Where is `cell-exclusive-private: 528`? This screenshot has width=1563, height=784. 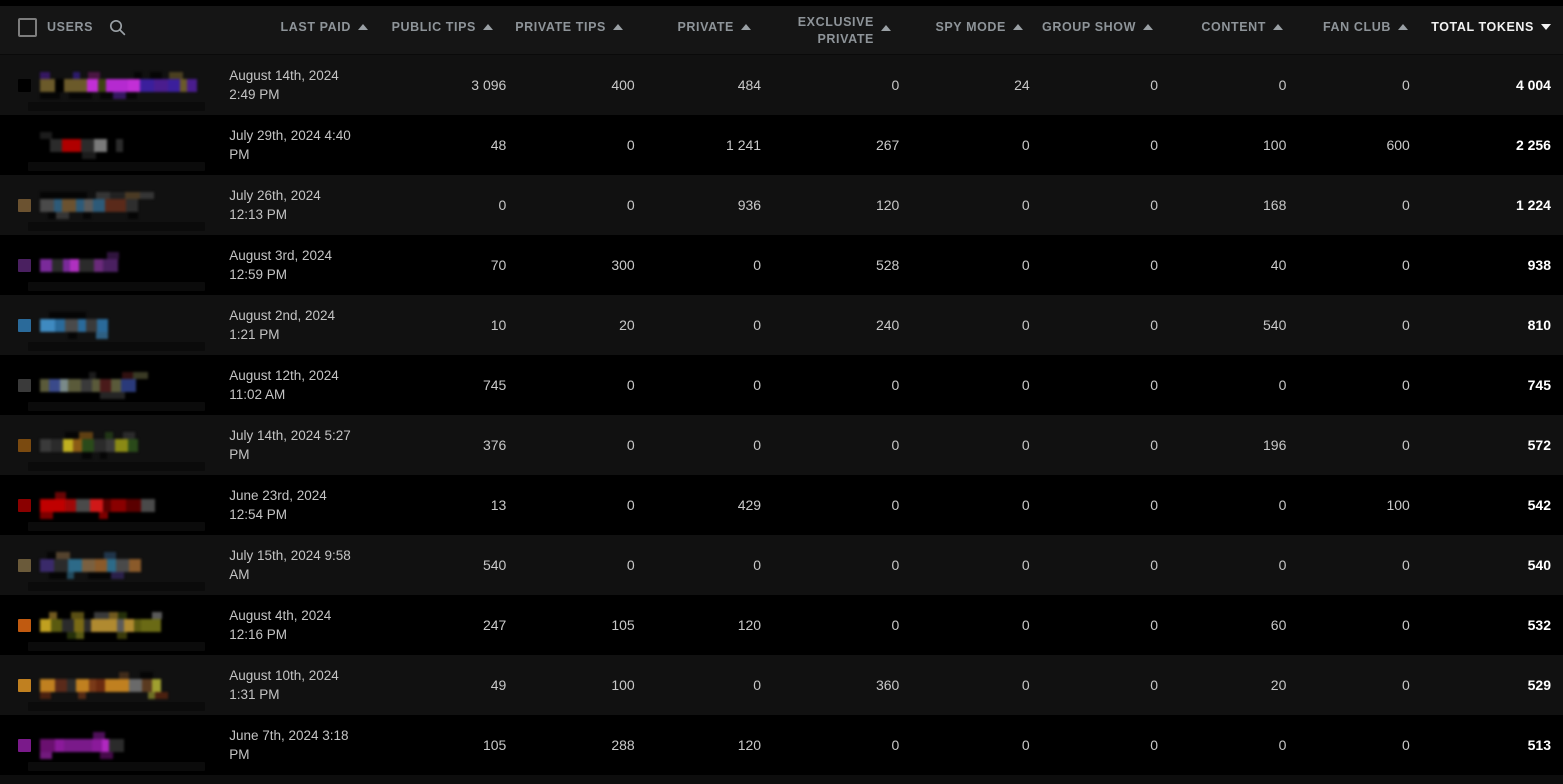 cell-exclusive-private: 528 is located at coordinates (887, 265).